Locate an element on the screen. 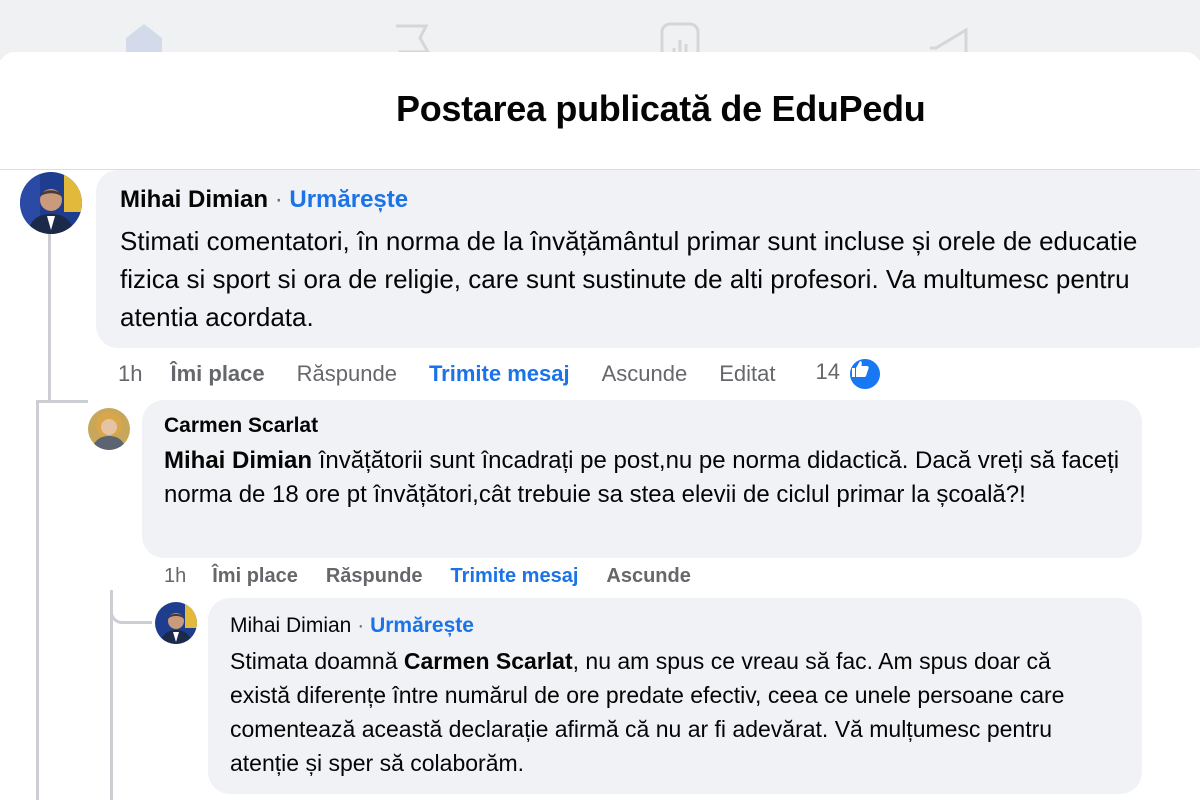  avatar-carmen-scarlat is located at coordinates (109, 429).